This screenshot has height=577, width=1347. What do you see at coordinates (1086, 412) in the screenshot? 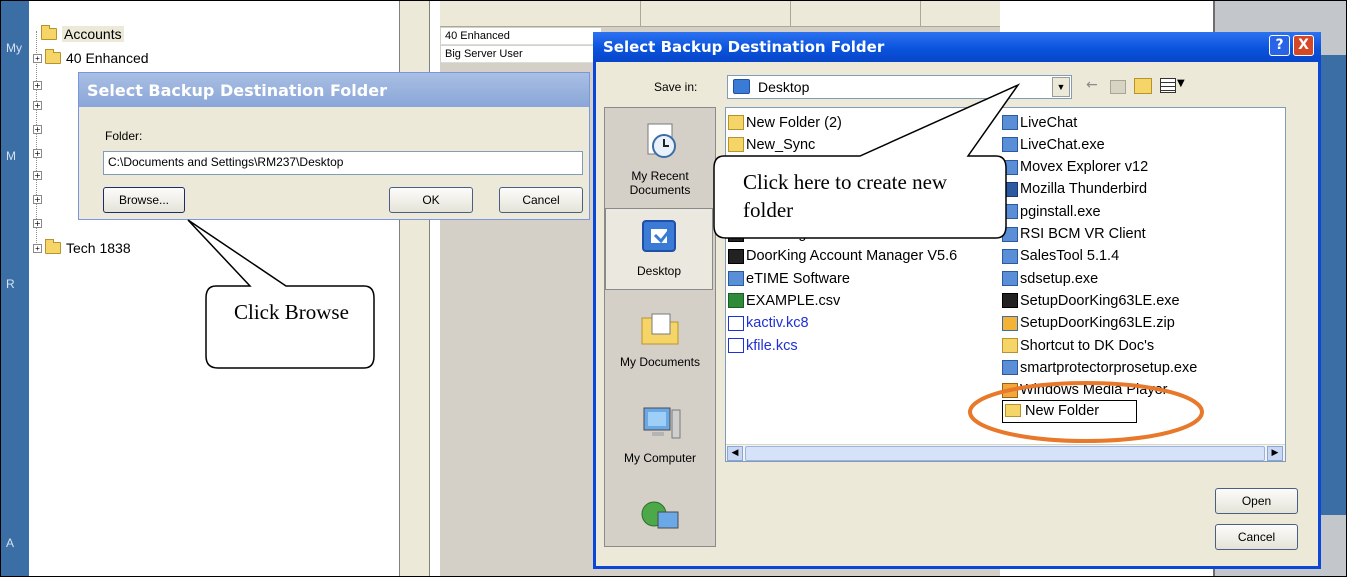
I see `new-folder-highlight-ellipse` at bounding box center [1086, 412].